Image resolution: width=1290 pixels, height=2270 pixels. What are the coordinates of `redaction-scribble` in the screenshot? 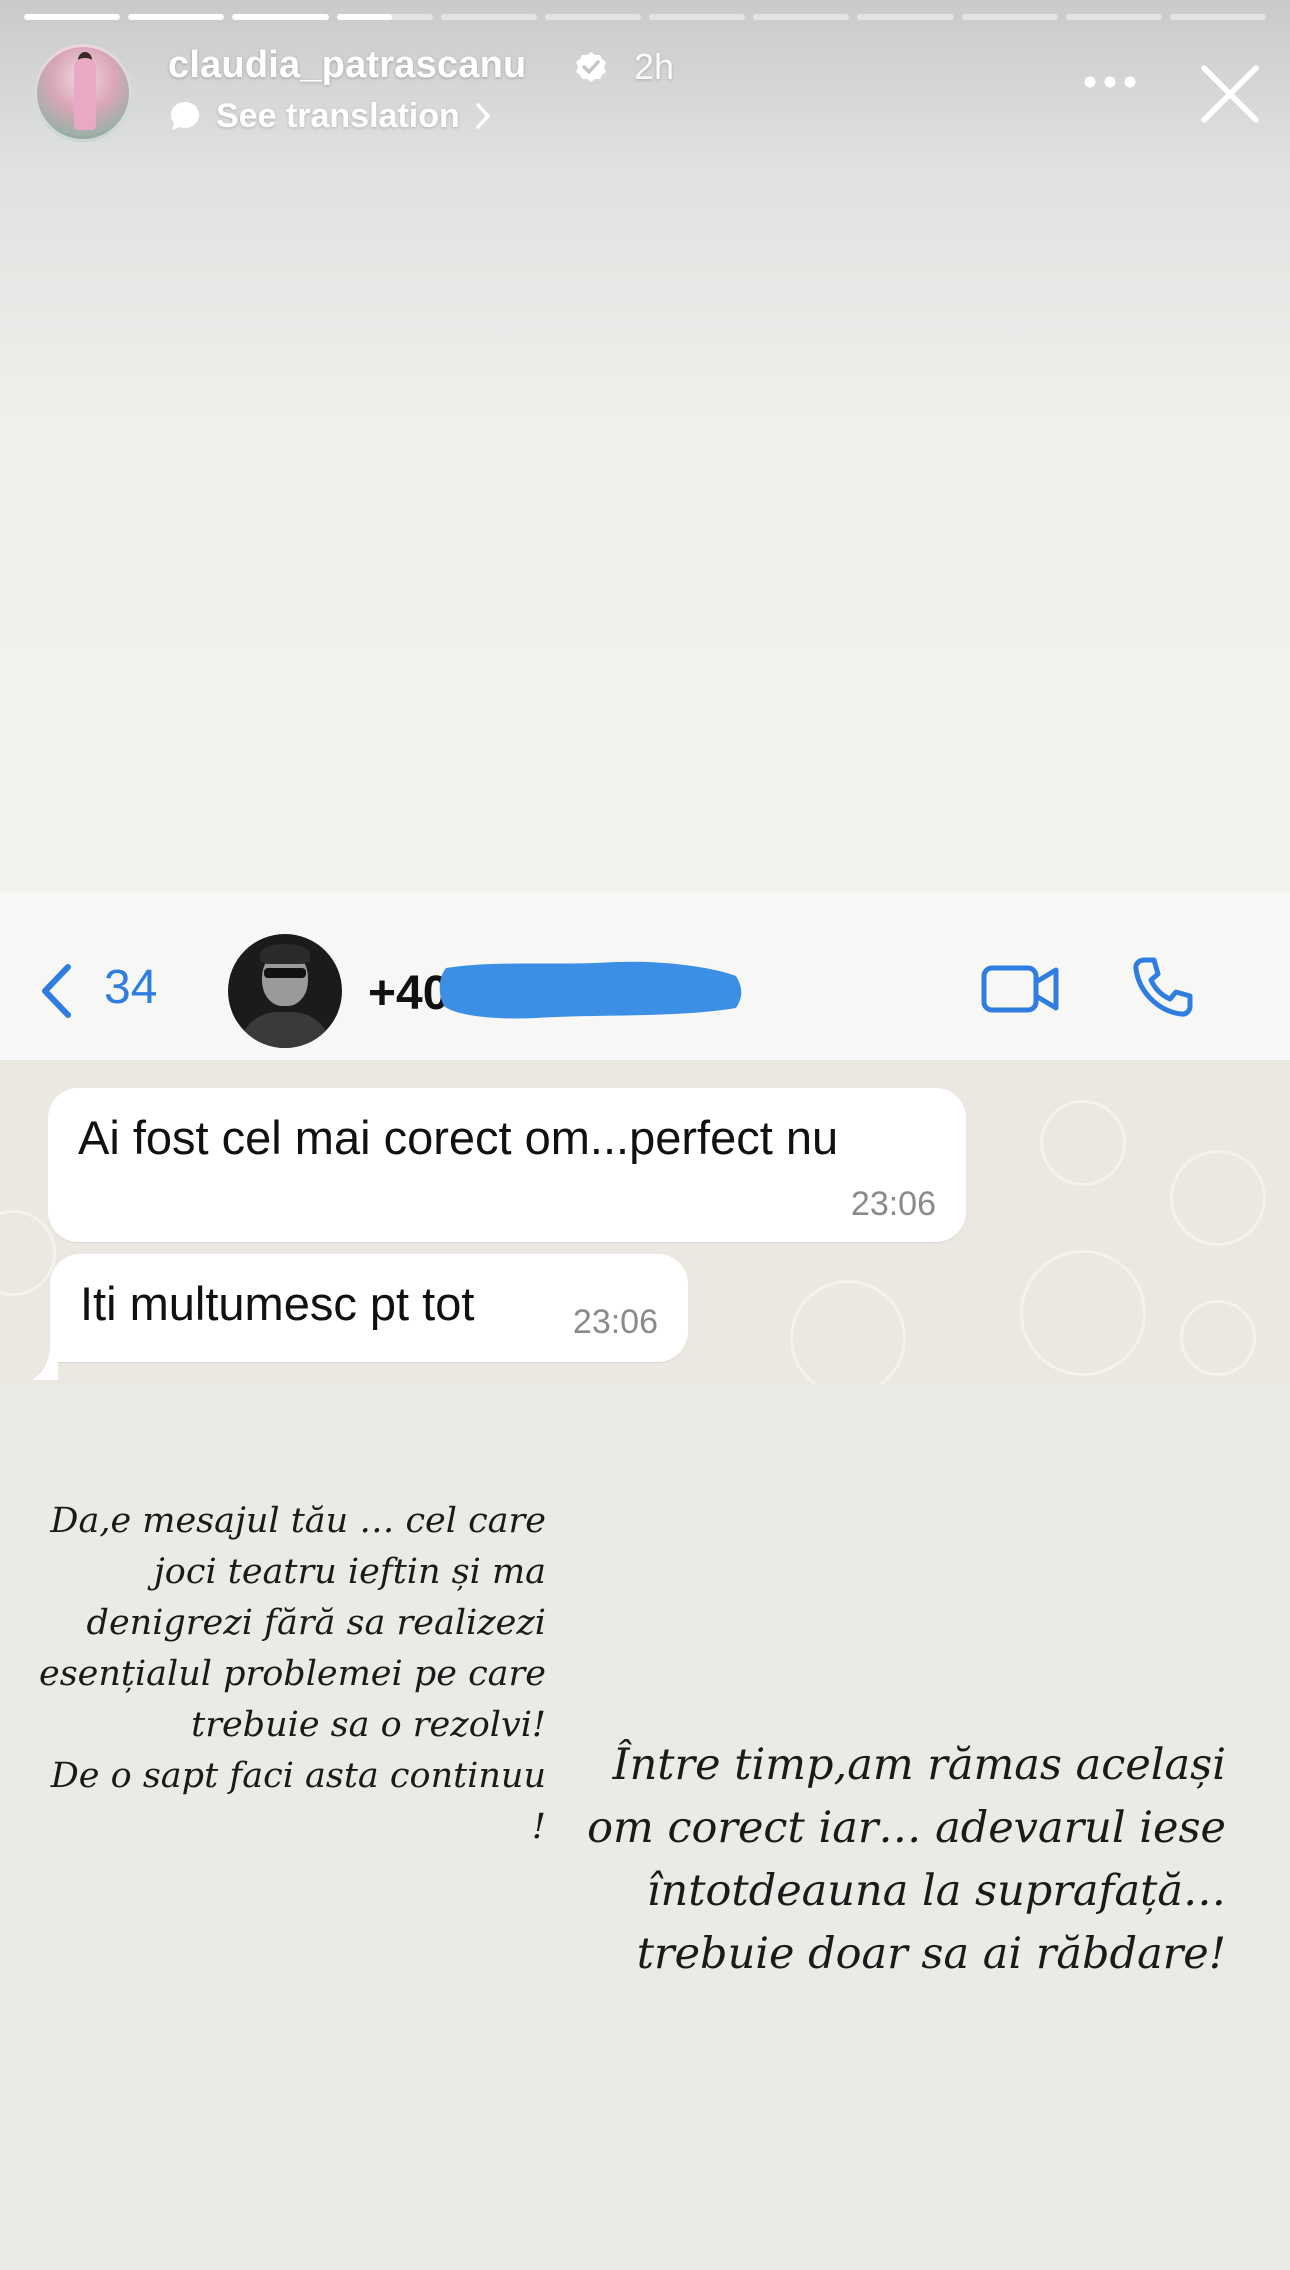 It's located at (590, 990).